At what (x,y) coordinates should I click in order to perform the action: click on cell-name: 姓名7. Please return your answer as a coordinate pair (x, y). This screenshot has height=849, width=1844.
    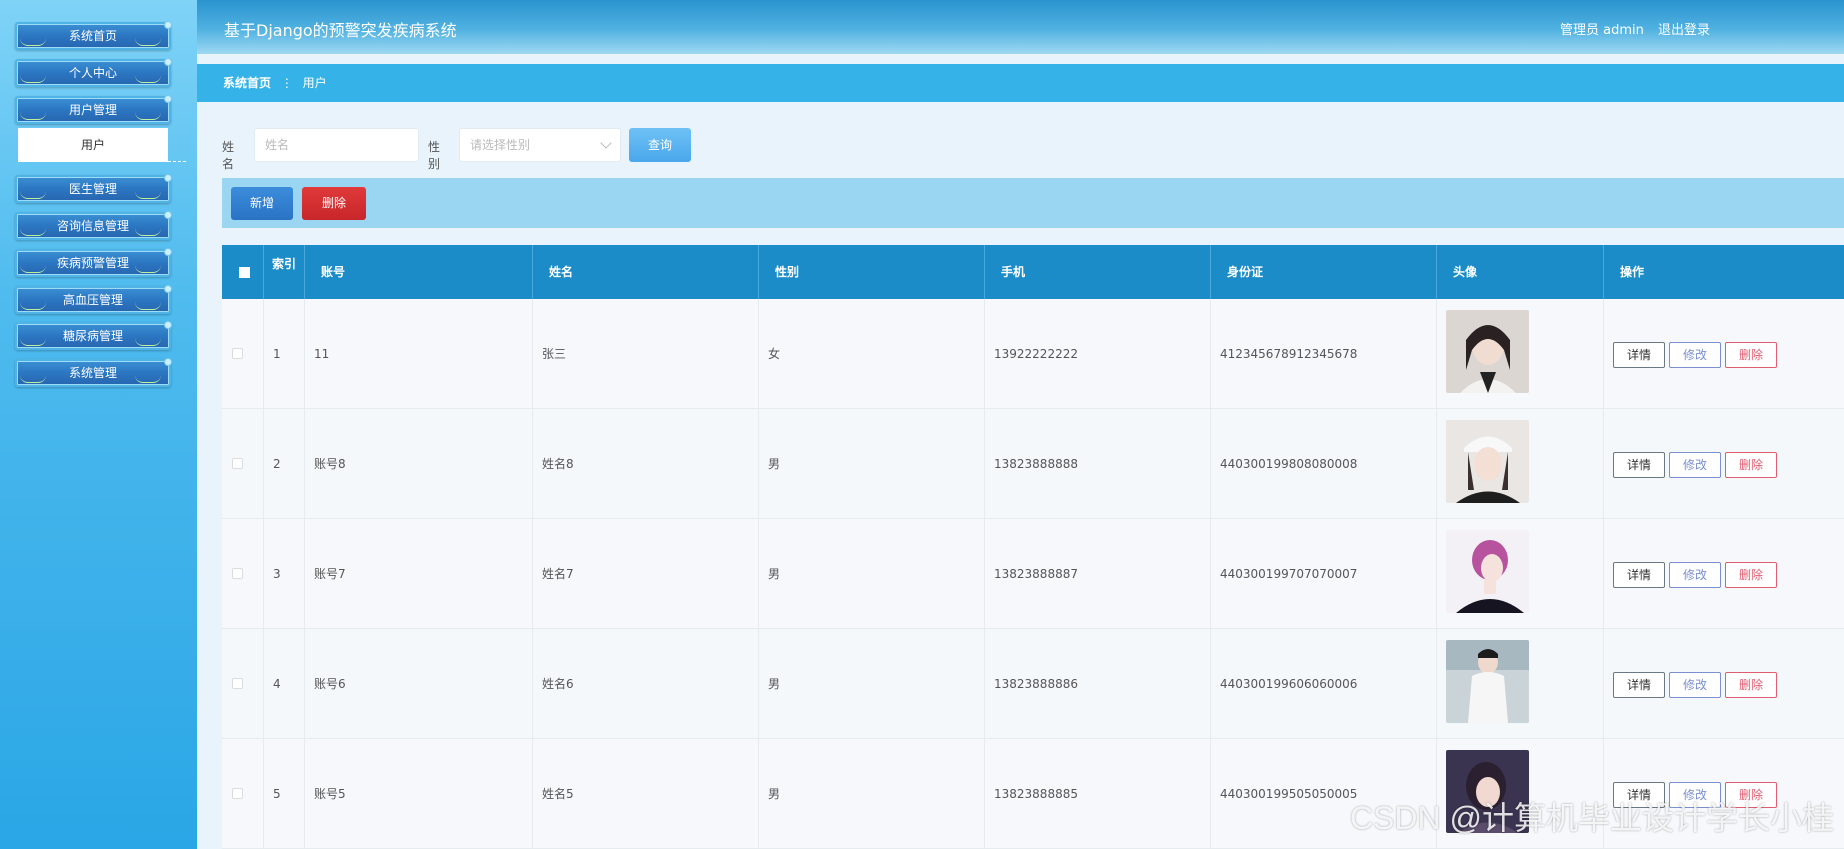
    Looking at the image, I should click on (646, 574).